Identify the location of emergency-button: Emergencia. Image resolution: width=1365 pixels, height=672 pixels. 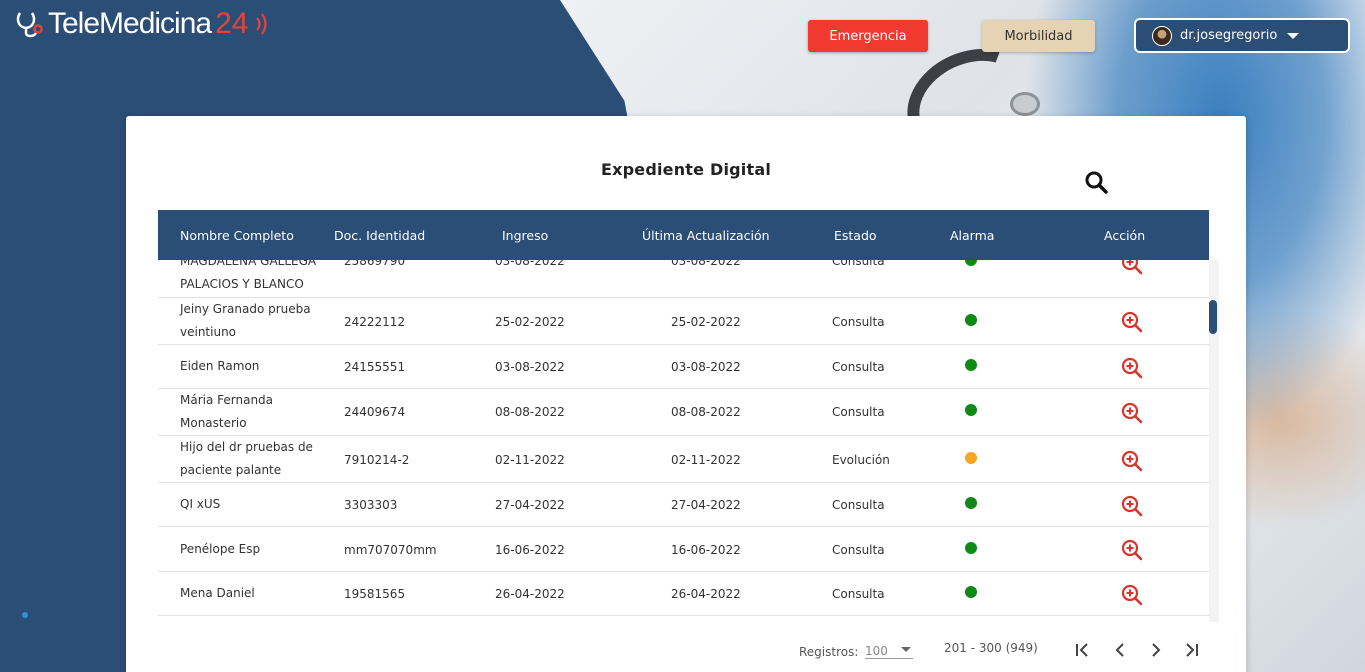
(868, 36).